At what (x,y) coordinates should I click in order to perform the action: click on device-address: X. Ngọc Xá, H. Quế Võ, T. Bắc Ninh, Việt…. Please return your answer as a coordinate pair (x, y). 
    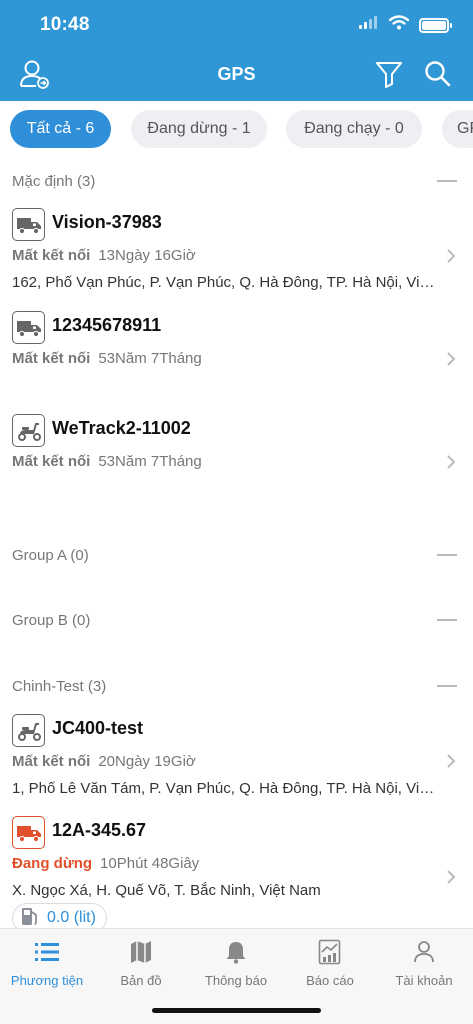
    Looking at the image, I should click on (166, 890).